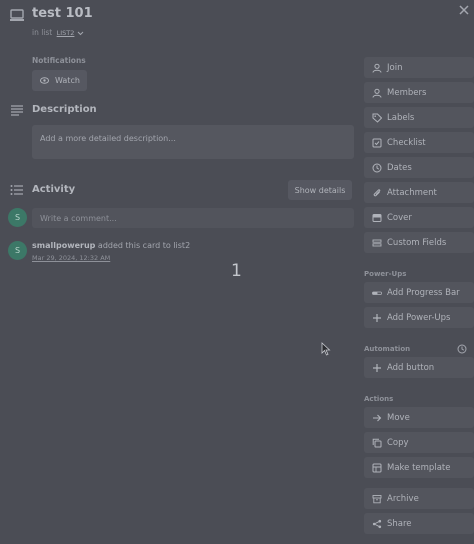 Image resolution: width=474 pixels, height=544 pixels. What do you see at coordinates (399, 167) in the screenshot?
I see `dates-label: Dates` at bounding box center [399, 167].